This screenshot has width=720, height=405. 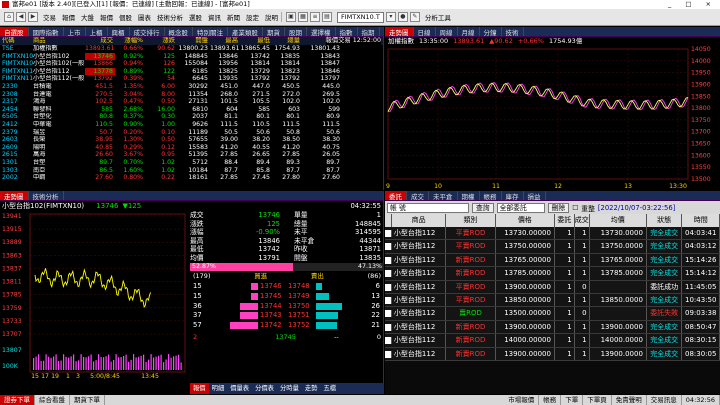 I want to click on status-stock-order: 證券下單, so click(x=17, y=400).